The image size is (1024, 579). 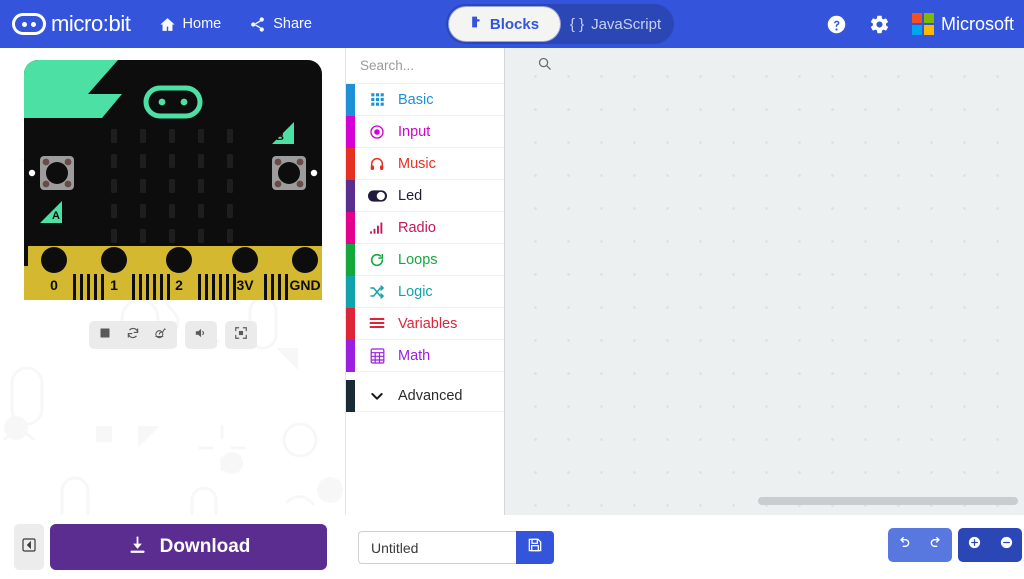 I want to click on download-button: Download, so click(x=188, y=547).